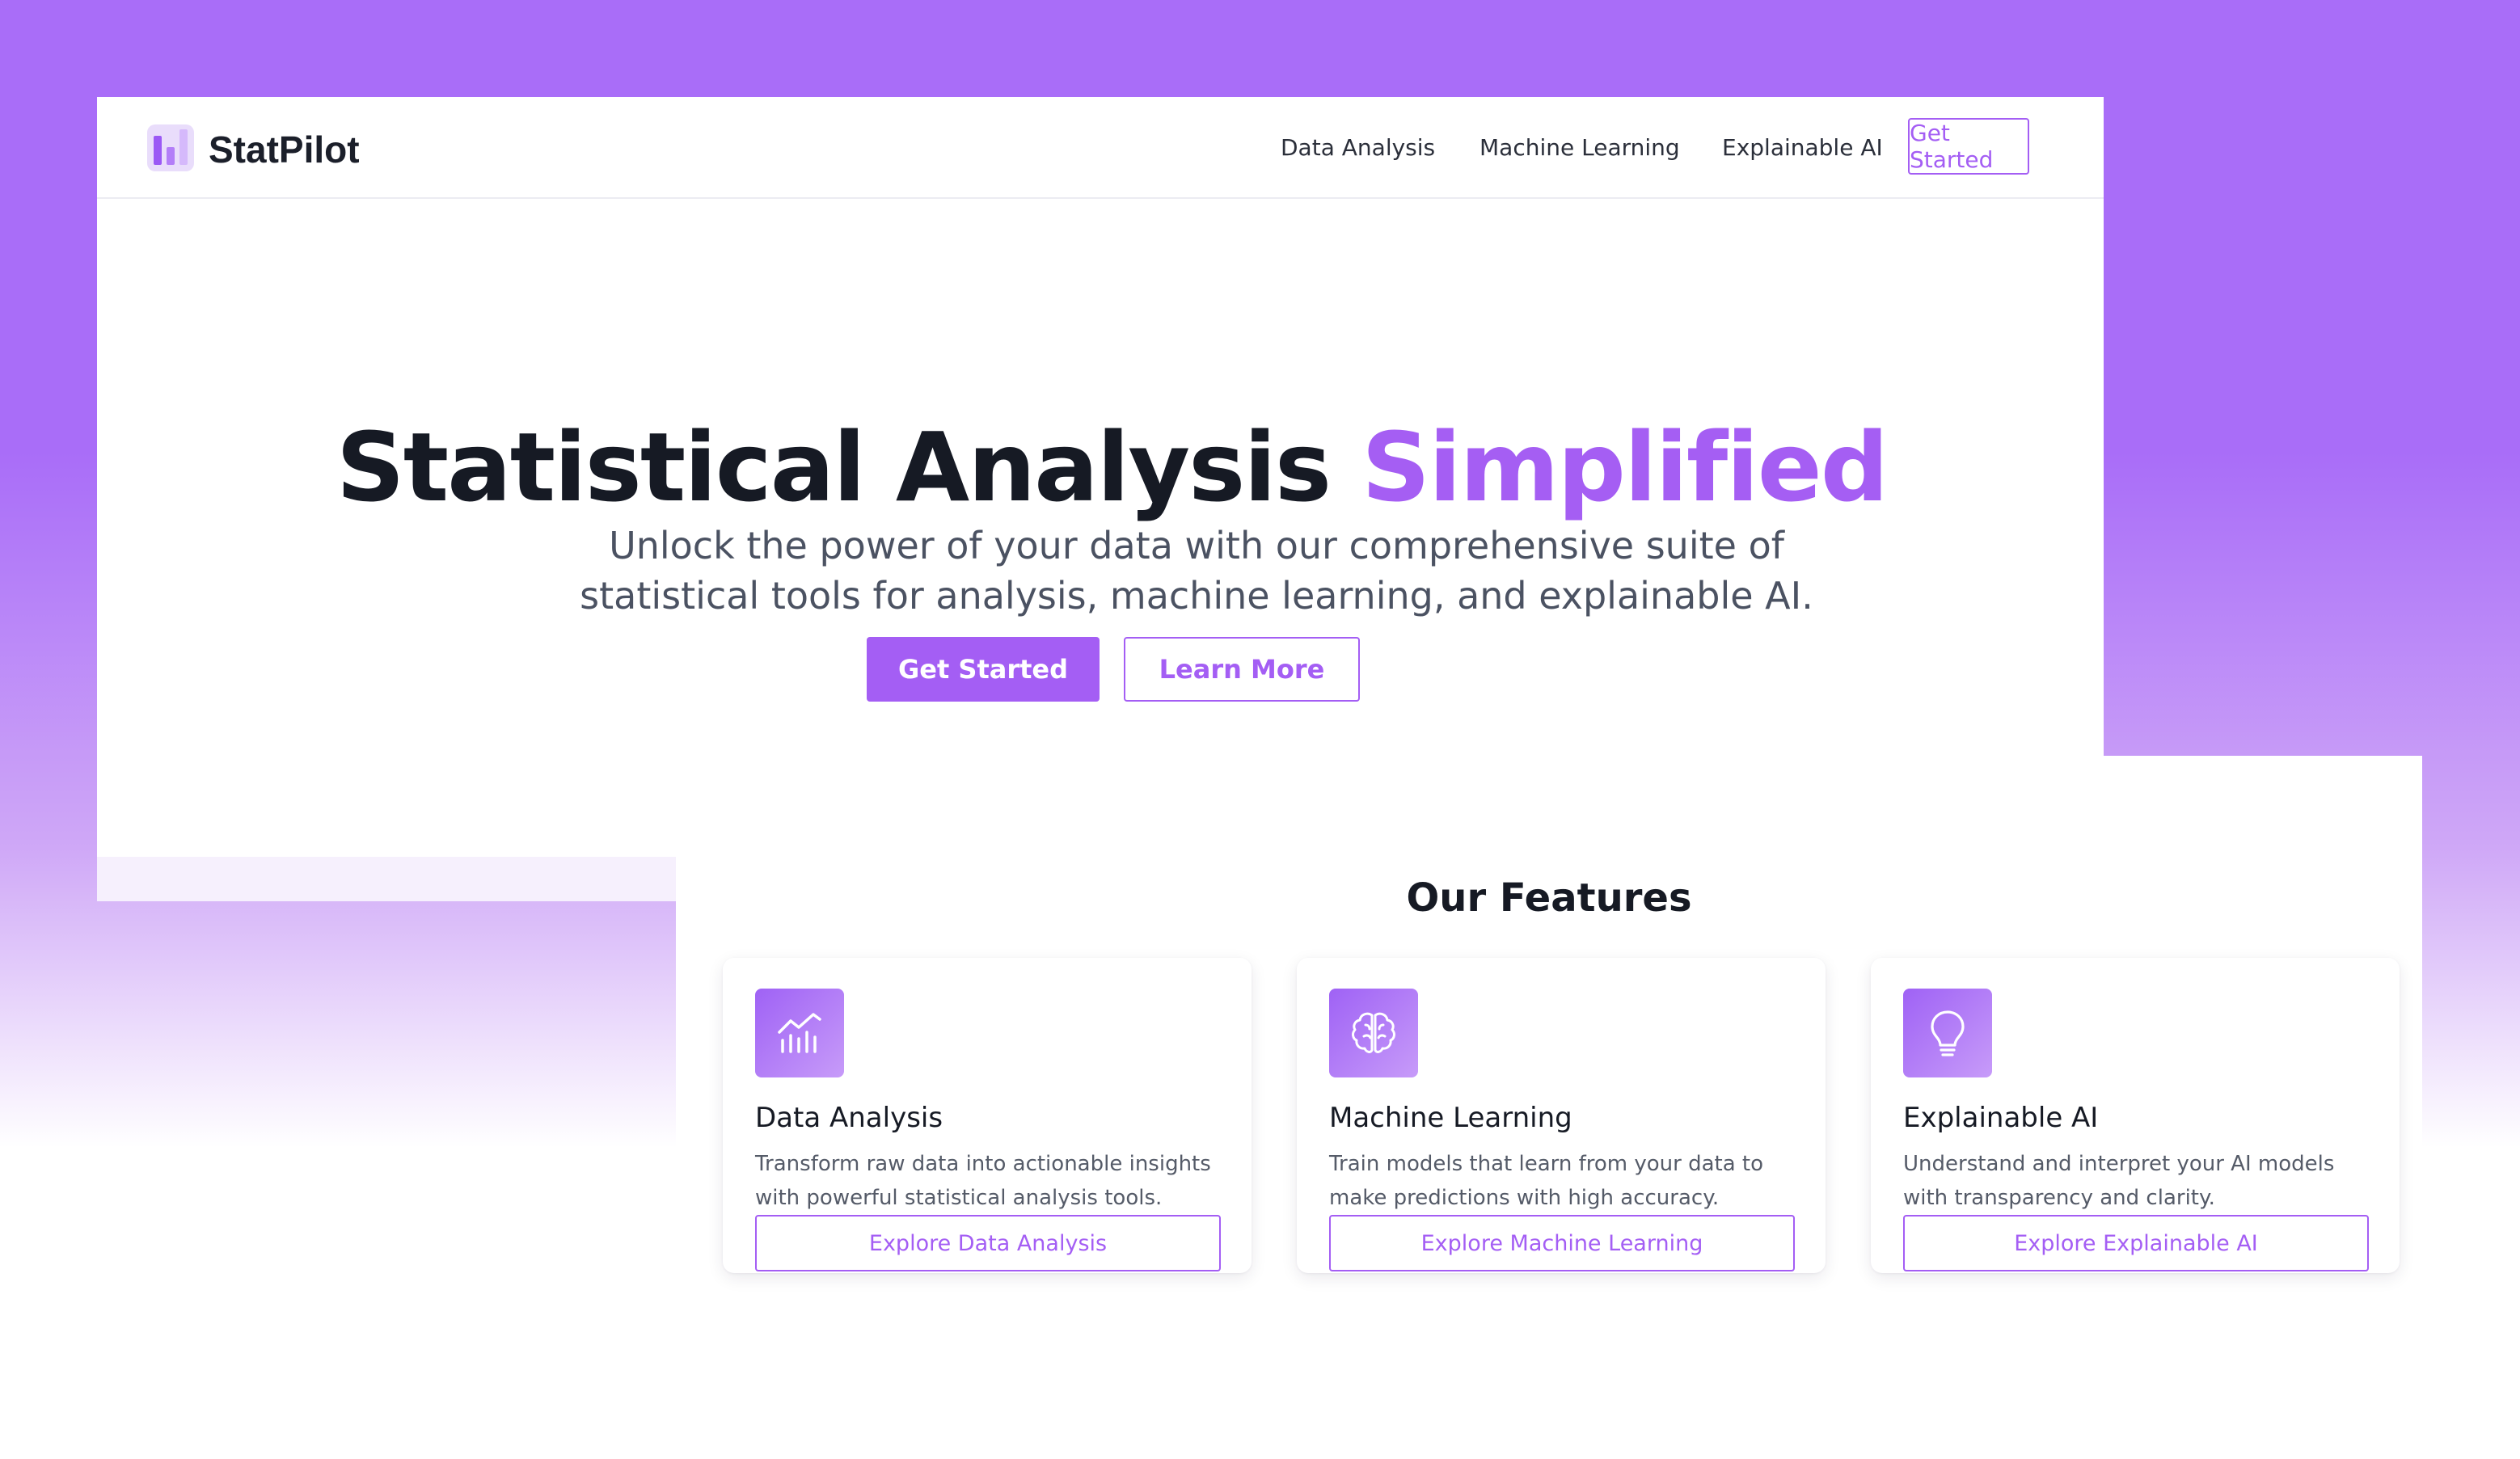  Describe the element at coordinates (1451, 1118) in the screenshot. I see `feature-title: Machine Learning` at that location.